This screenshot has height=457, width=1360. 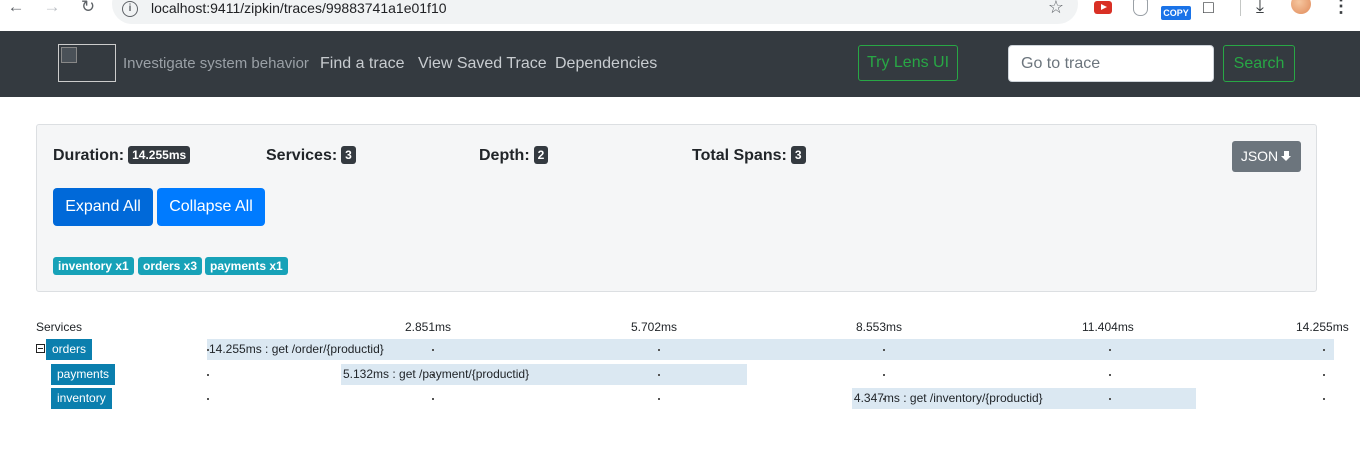 What do you see at coordinates (216, 63) in the screenshot?
I see `navbar-tagline: Investigate system behavior` at bounding box center [216, 63].